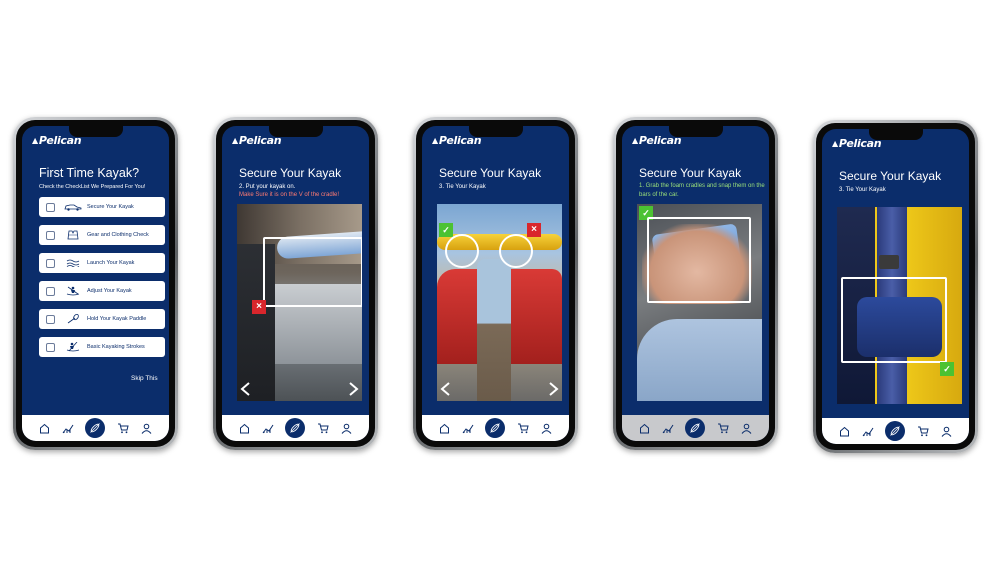 This screenshot has height=568, width=996. I want to click on page-title: First Time Kayak?, so click(89, 173).